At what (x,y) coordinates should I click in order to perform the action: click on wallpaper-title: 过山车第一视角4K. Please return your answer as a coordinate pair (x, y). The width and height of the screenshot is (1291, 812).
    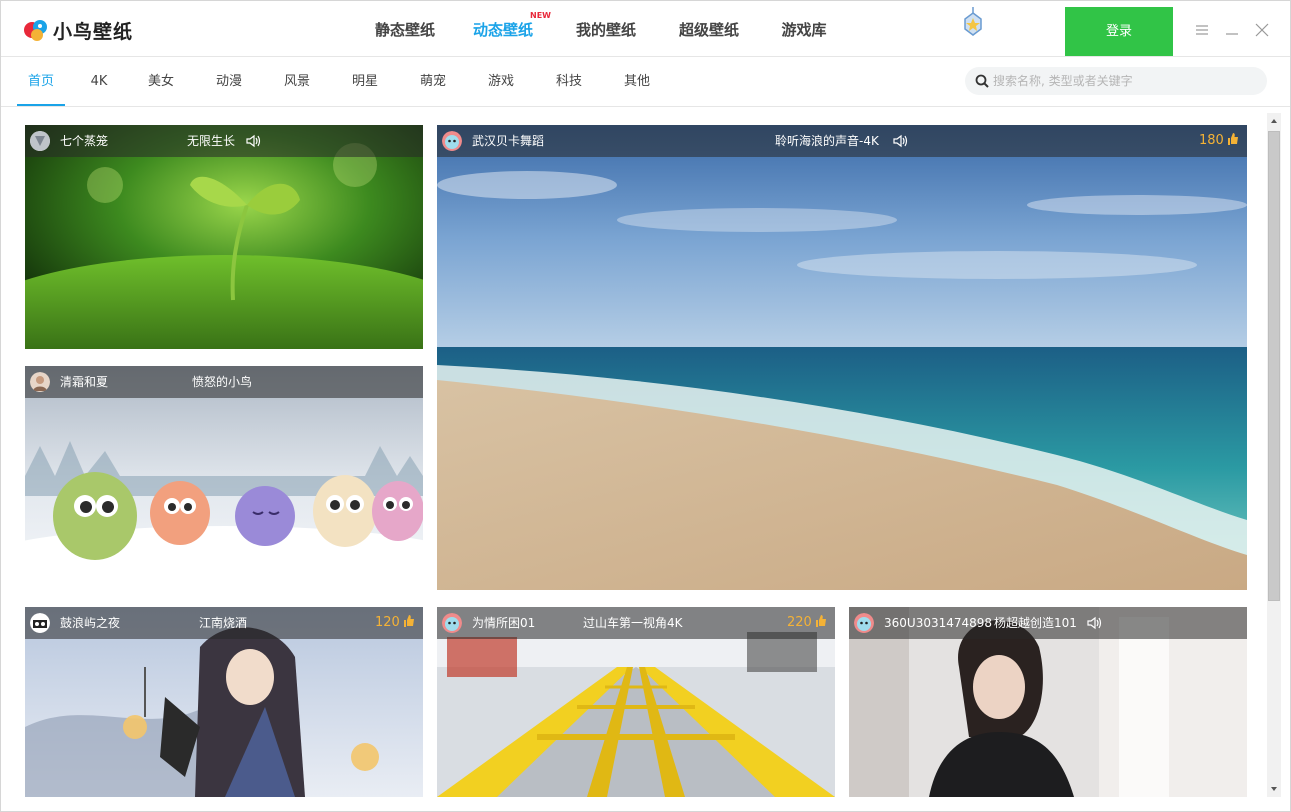
    Looking at the image, I should click on (633, 623).